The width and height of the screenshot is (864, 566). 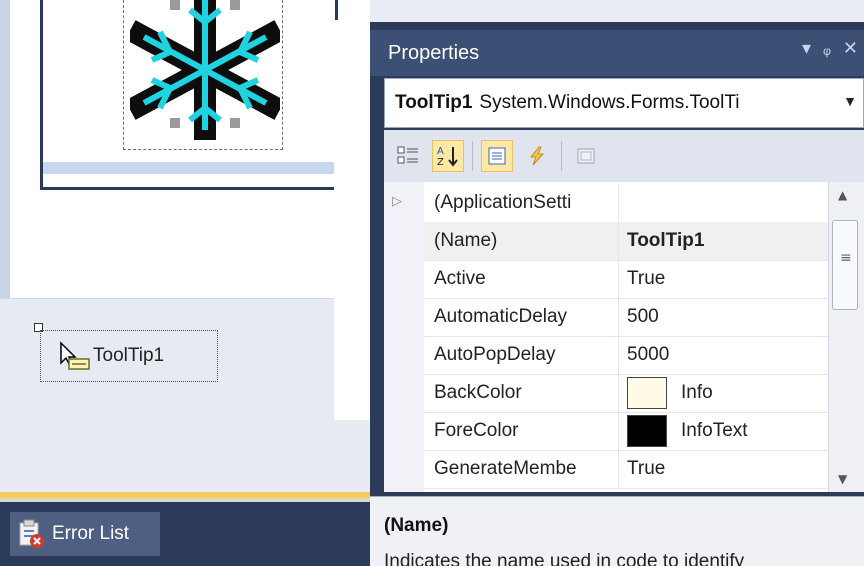 What do you see at coordinates (185, 500) in the screenshot?
I see `panel-divider-shadow` at bounding box center [185, 500].